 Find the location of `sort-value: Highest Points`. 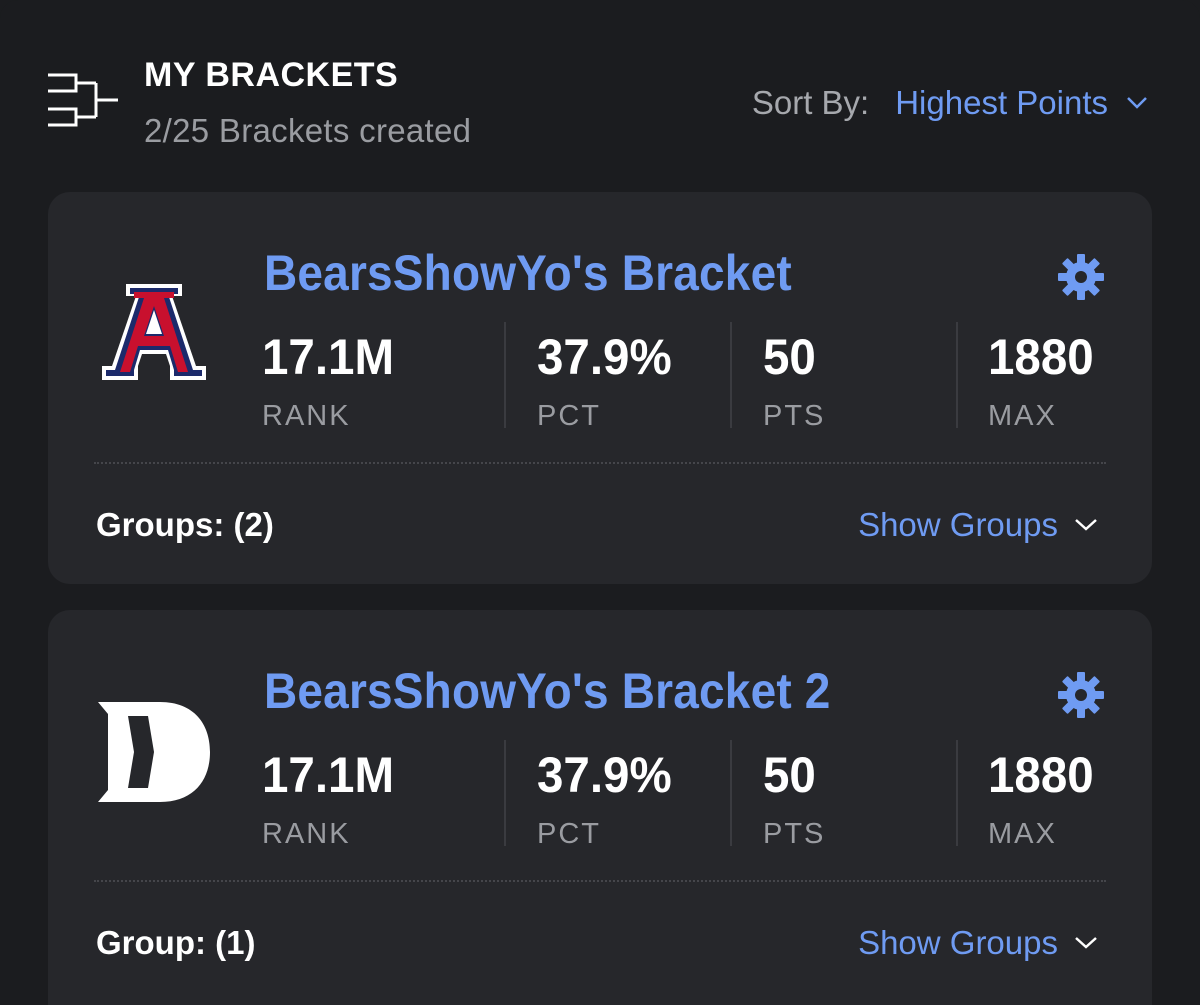

sort-value: Highest Points is located at coordinates (1001, 102).